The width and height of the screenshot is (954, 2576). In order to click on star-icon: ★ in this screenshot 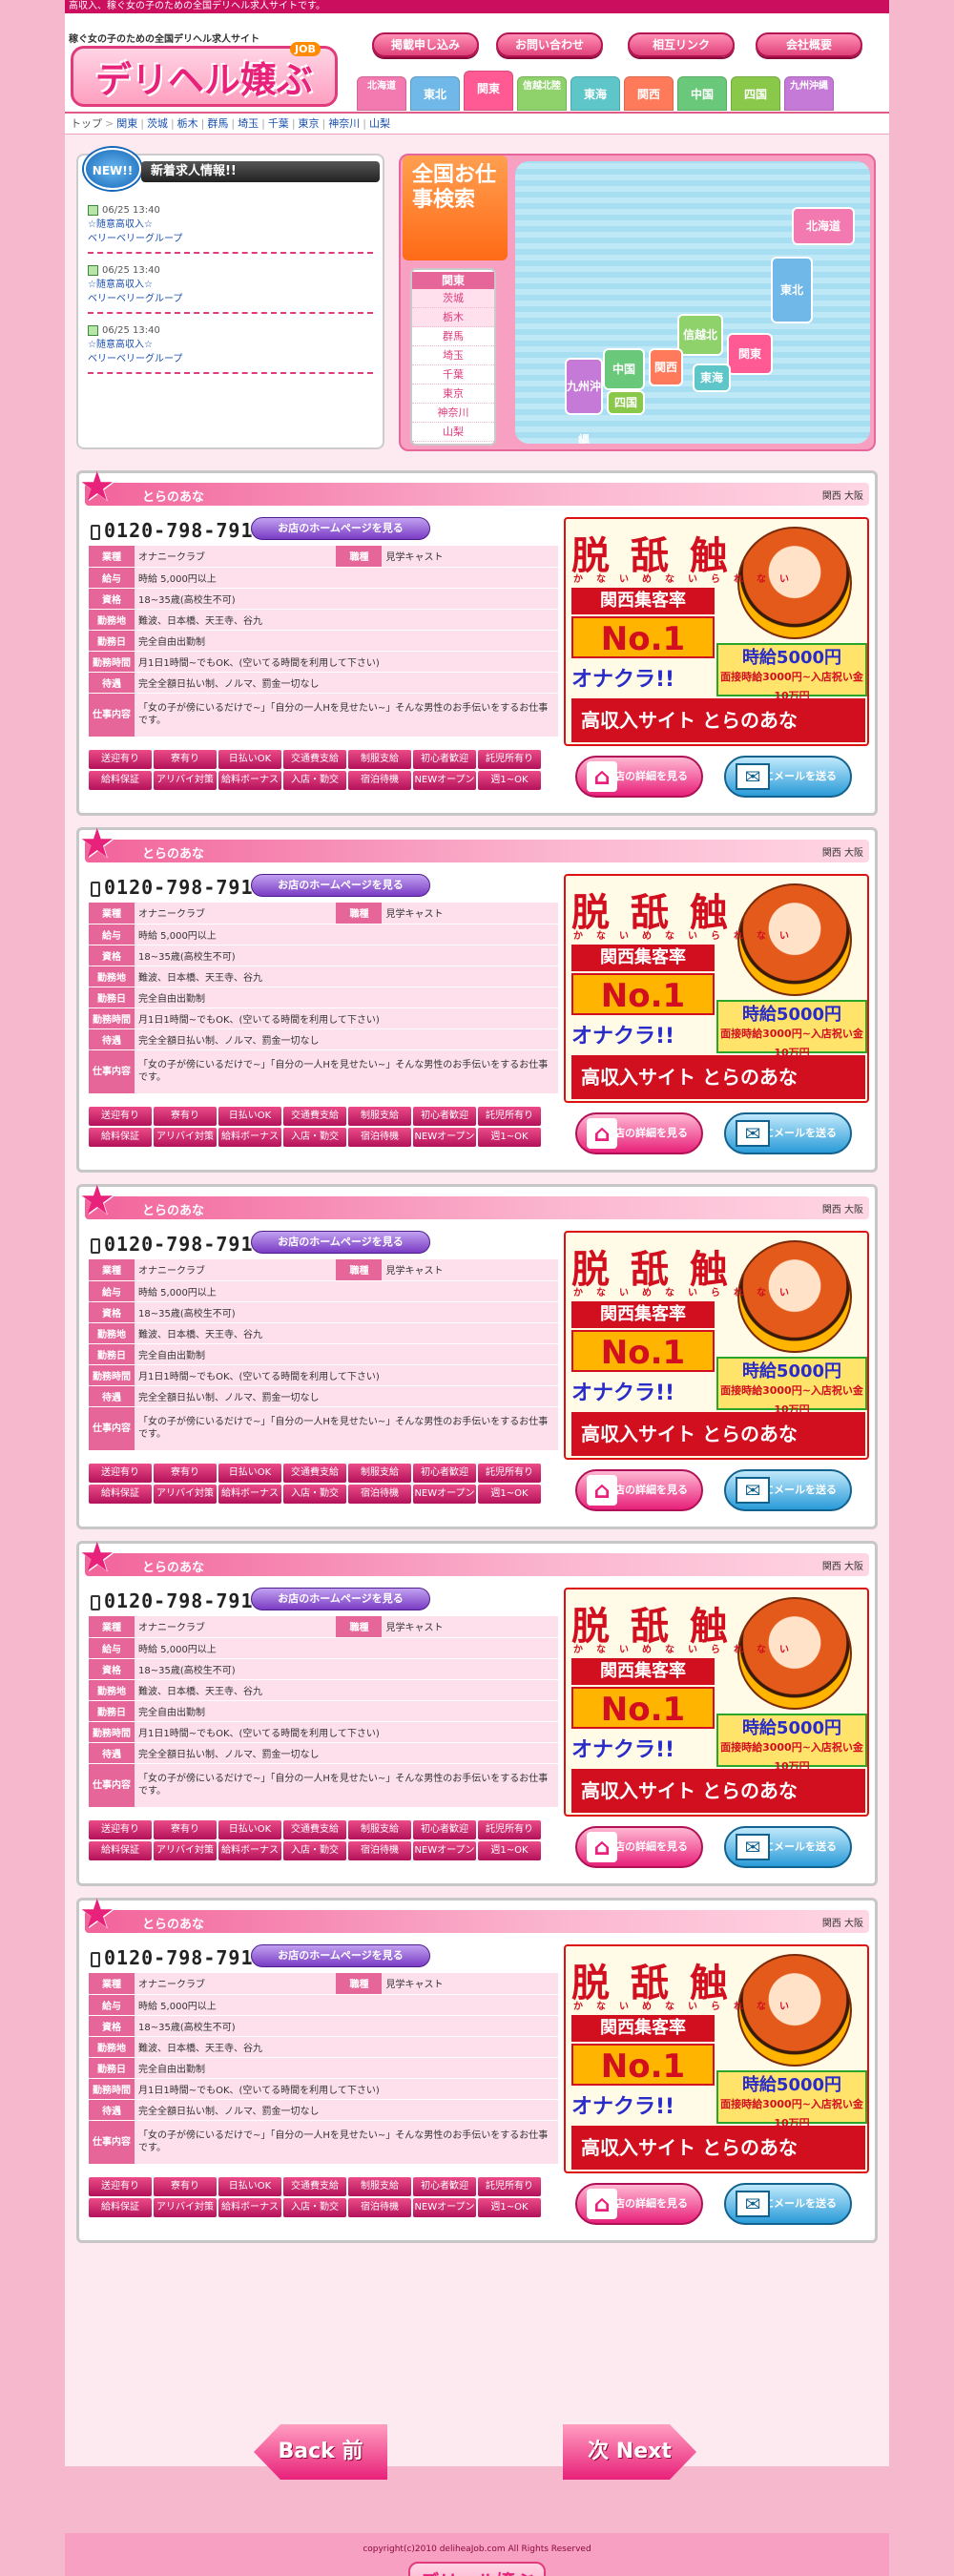, I will do `click(97, 843)`.